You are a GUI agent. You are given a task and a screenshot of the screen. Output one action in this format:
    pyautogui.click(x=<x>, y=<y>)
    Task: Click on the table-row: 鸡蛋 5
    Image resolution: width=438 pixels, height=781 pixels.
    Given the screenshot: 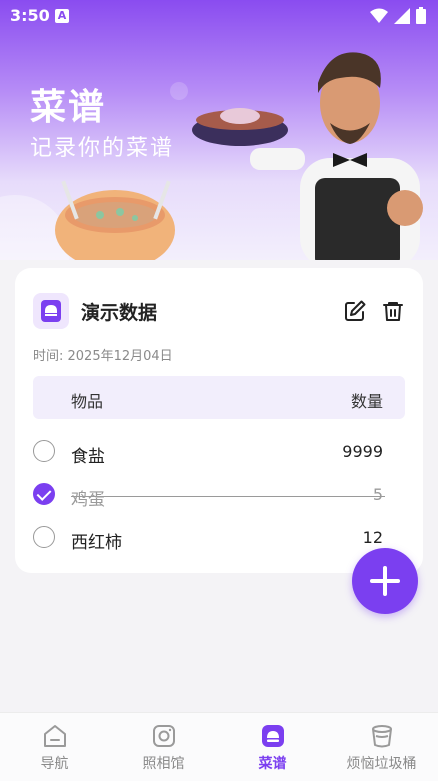 What is the action you would take?
    pyautogui.click(x=219, y=496)
    